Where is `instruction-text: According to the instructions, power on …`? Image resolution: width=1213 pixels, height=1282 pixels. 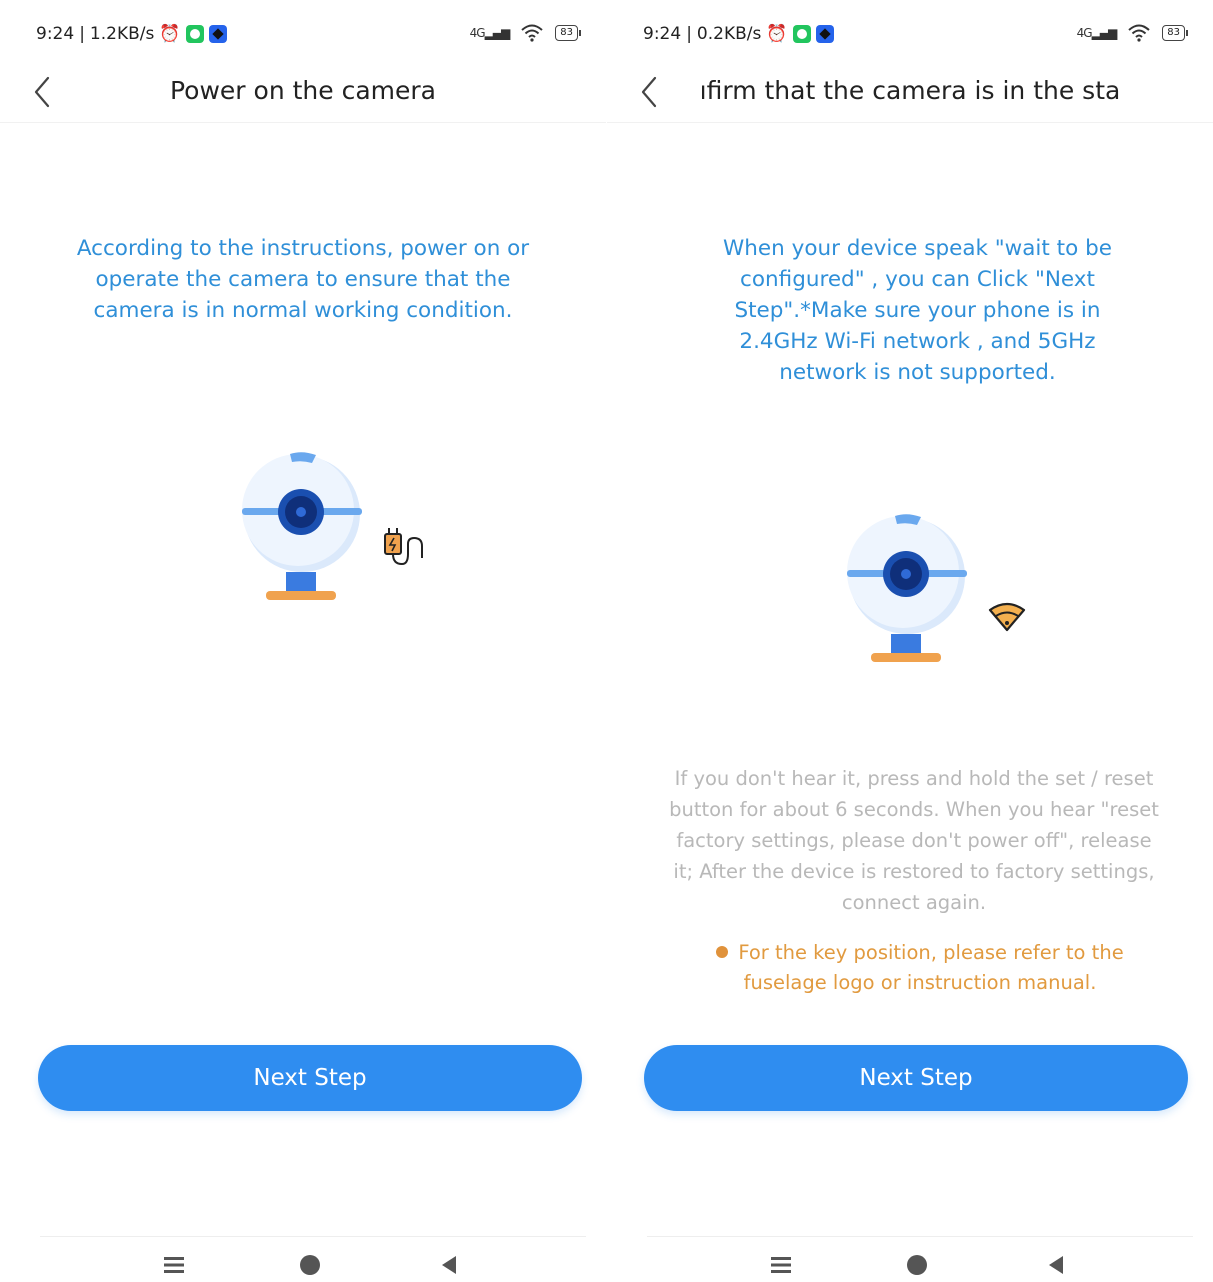 instruction-text: According to the instructions, power on … is located at coordinates (303, 279).